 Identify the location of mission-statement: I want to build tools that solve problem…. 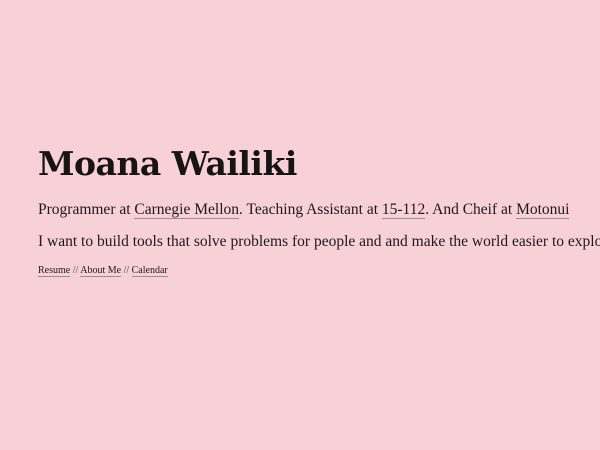
(319, 241).